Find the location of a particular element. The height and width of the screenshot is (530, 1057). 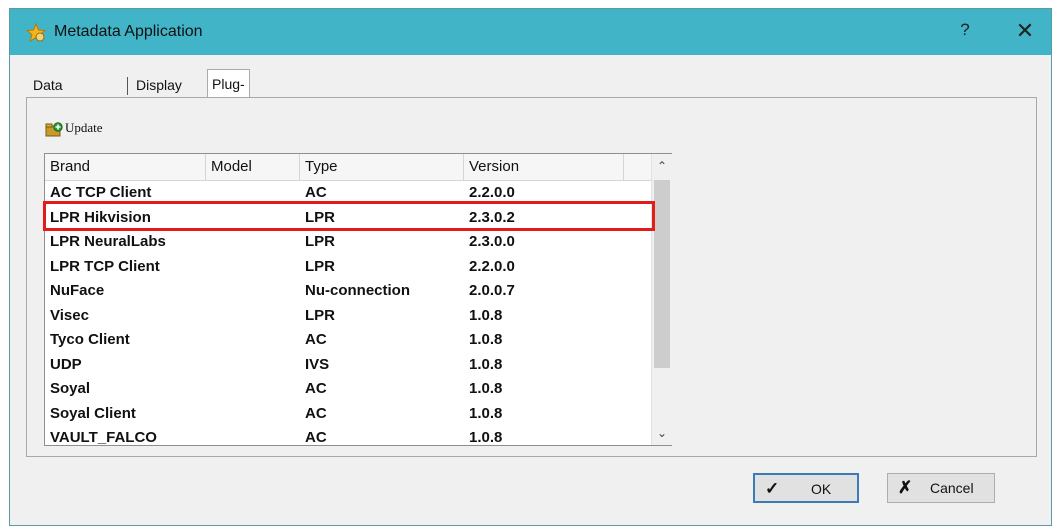

vertical-scrollbar: ⌃ ⌄ is located at coordinates (661, 299).